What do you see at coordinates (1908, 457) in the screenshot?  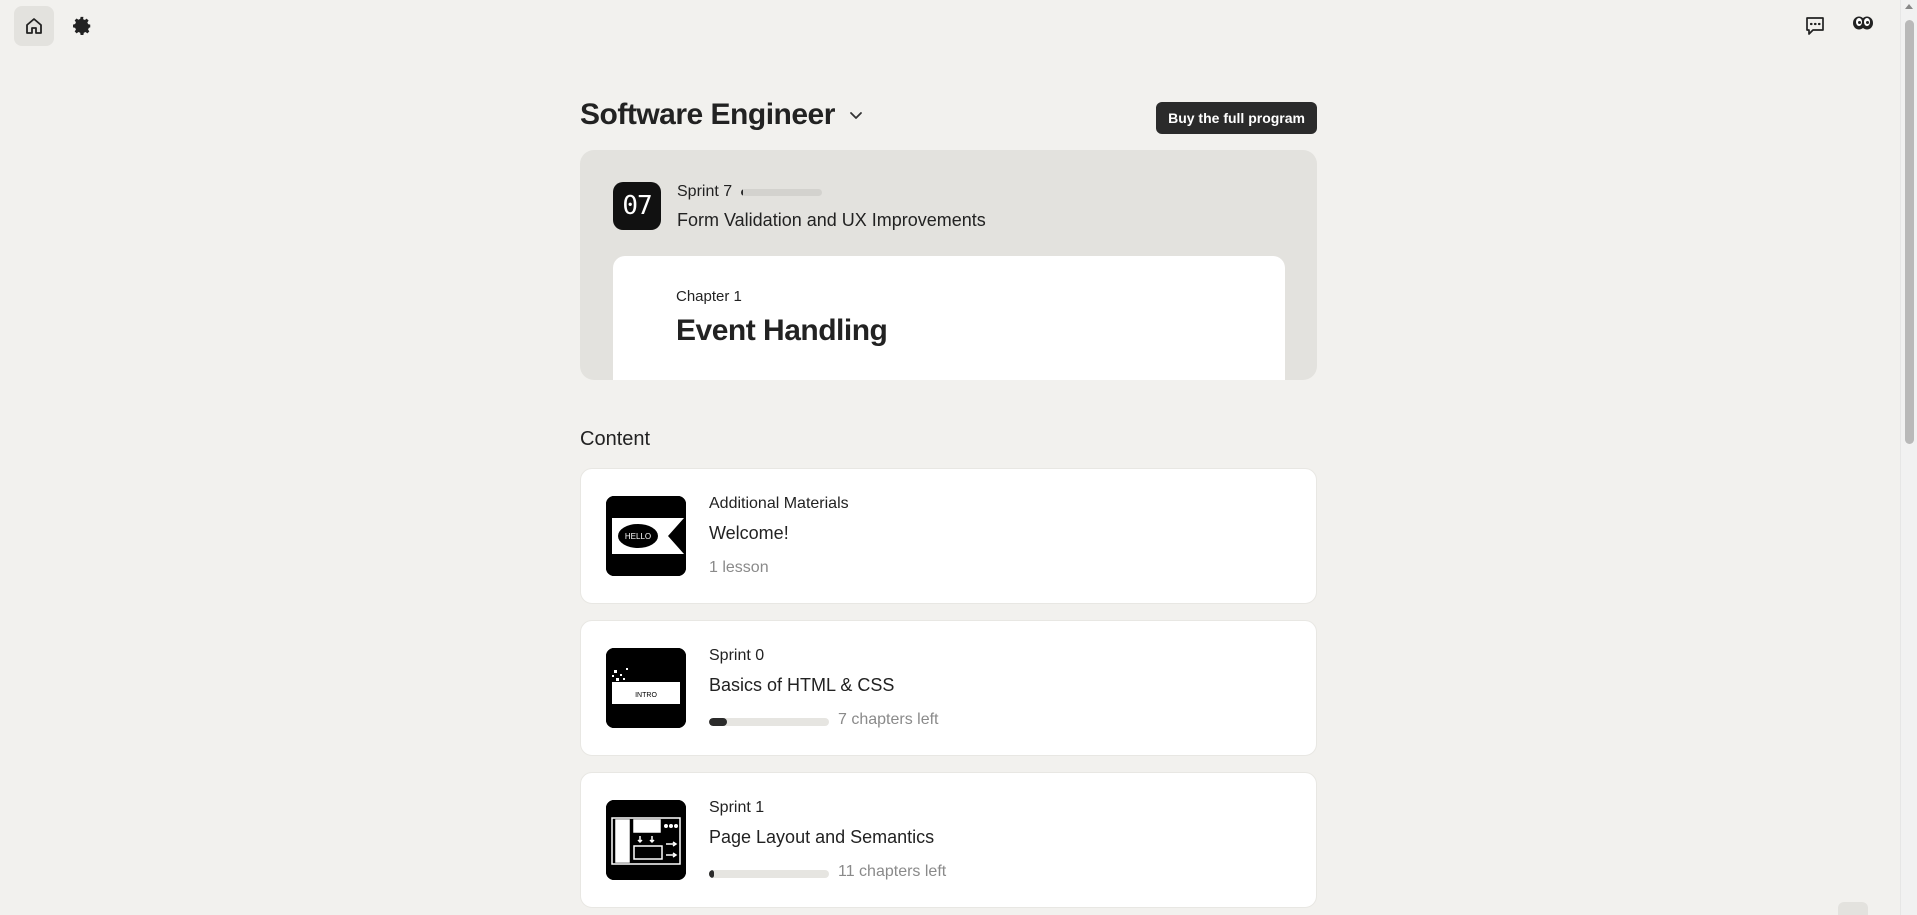 I see `scrollbar` at bounding box center [1908, 457].